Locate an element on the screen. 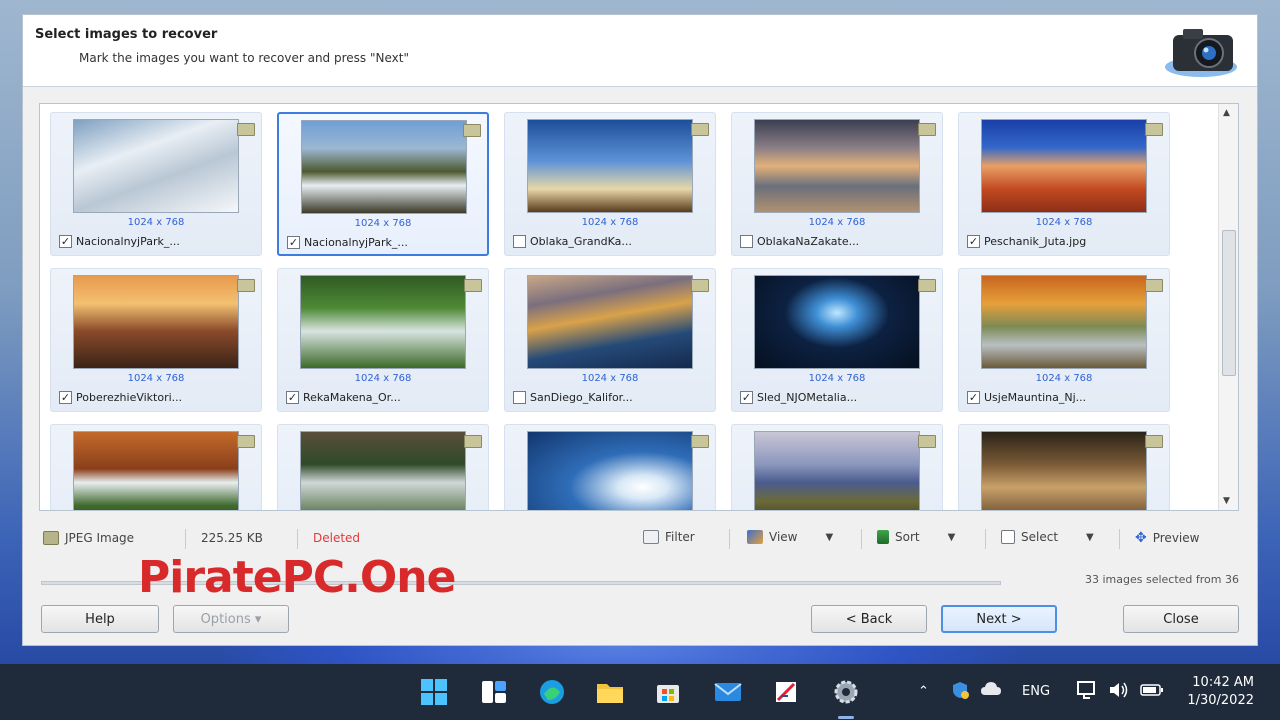  back-button: < Back is located at coordinates (869, 619).